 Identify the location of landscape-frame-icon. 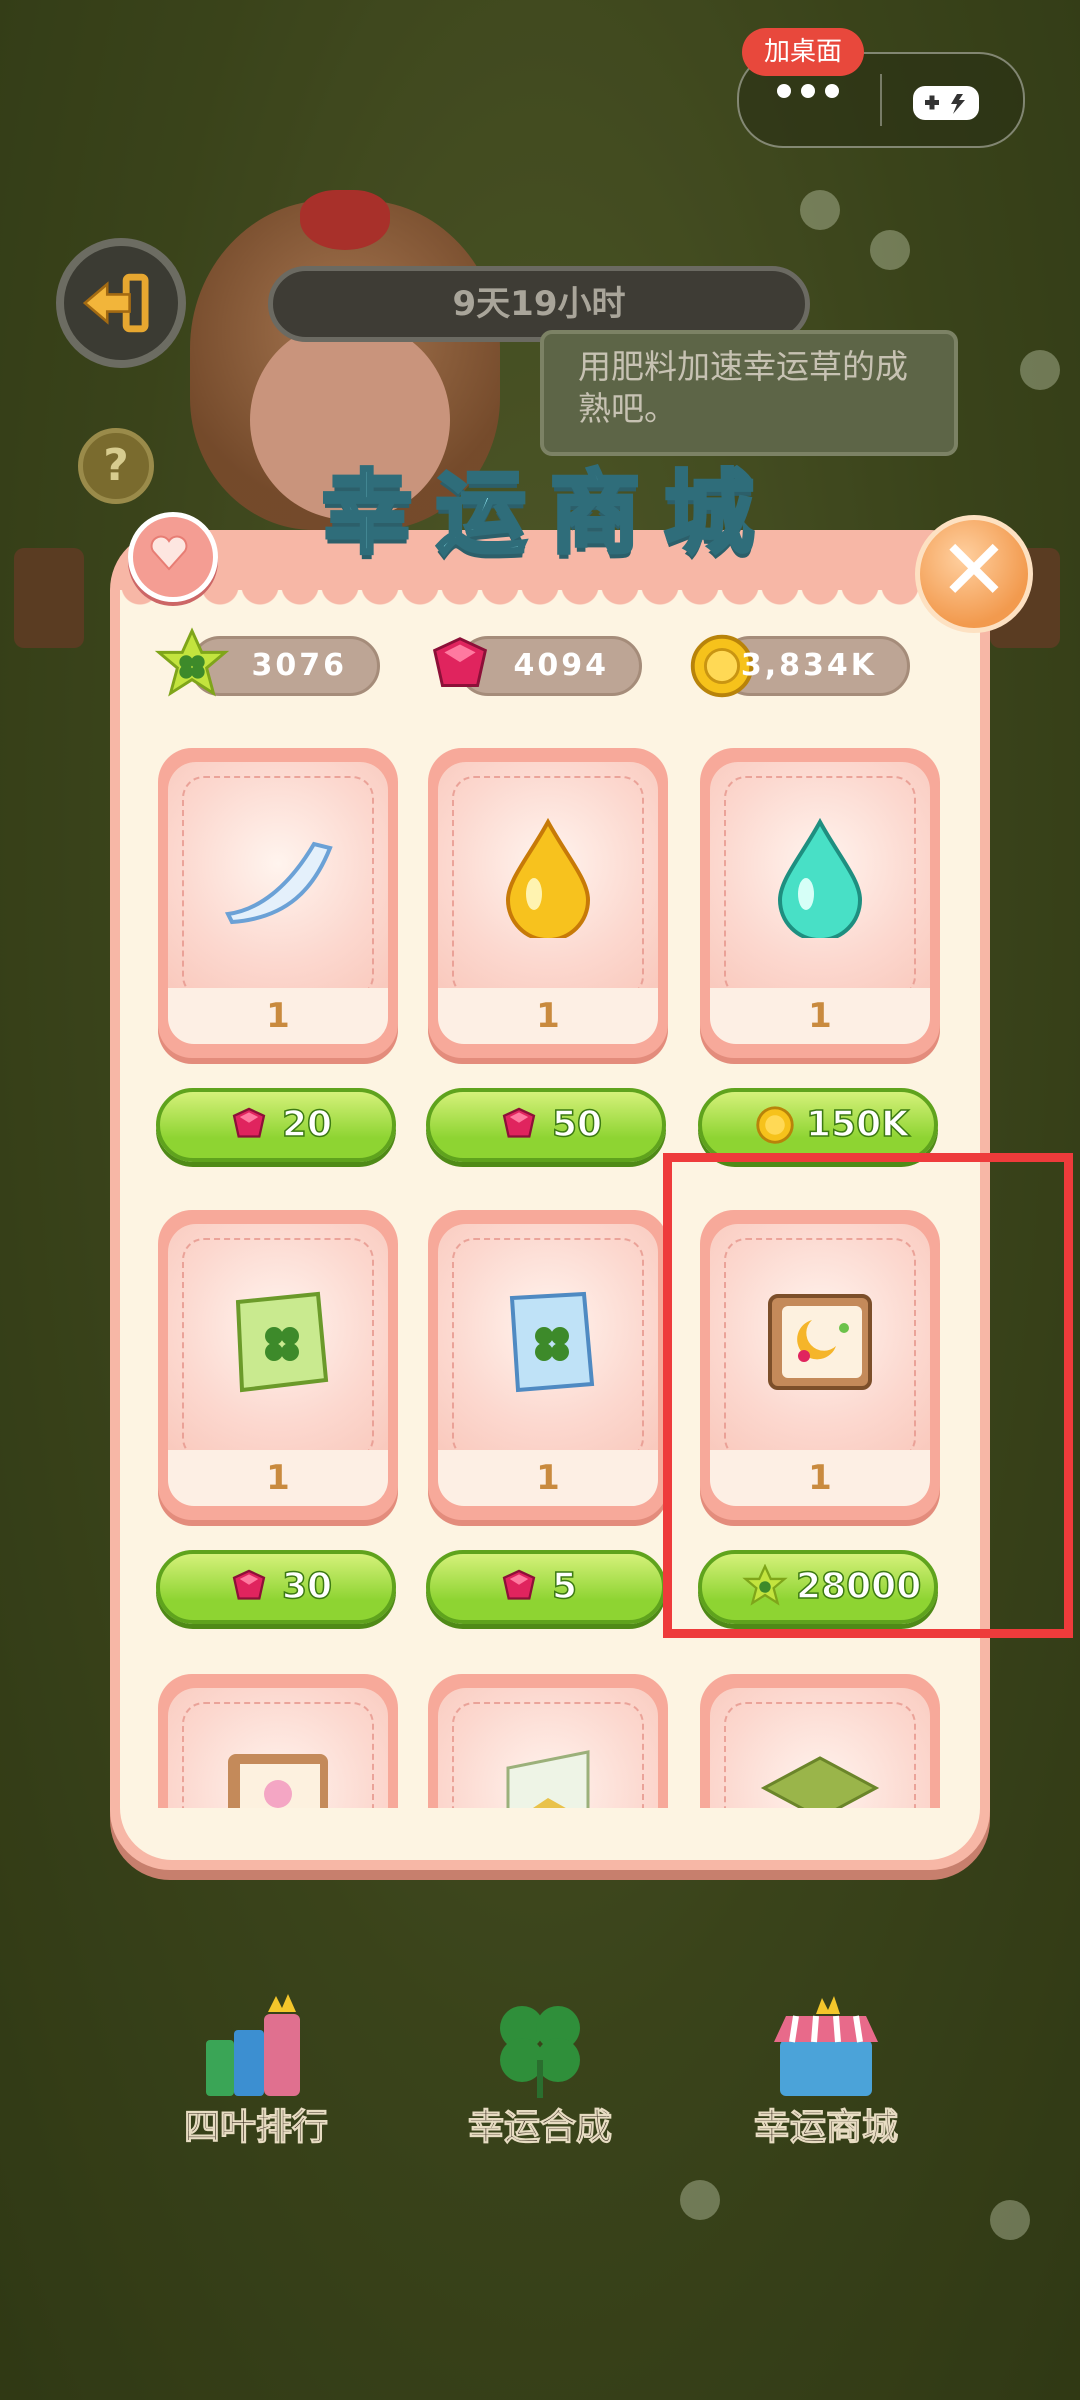
(548, 1779).